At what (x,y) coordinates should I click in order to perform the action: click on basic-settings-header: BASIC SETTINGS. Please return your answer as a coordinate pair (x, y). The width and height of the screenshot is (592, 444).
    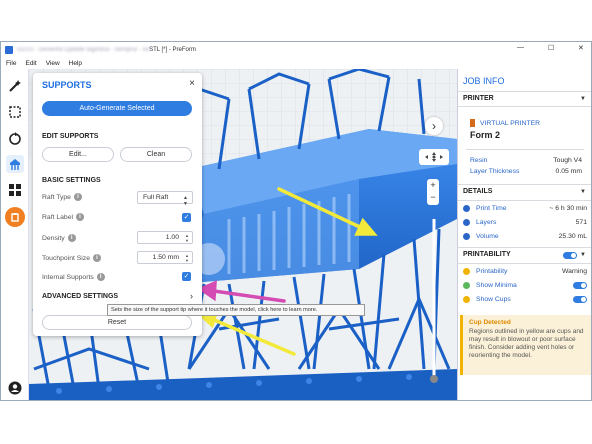
    Looking at the image, I should click on (71, 180).